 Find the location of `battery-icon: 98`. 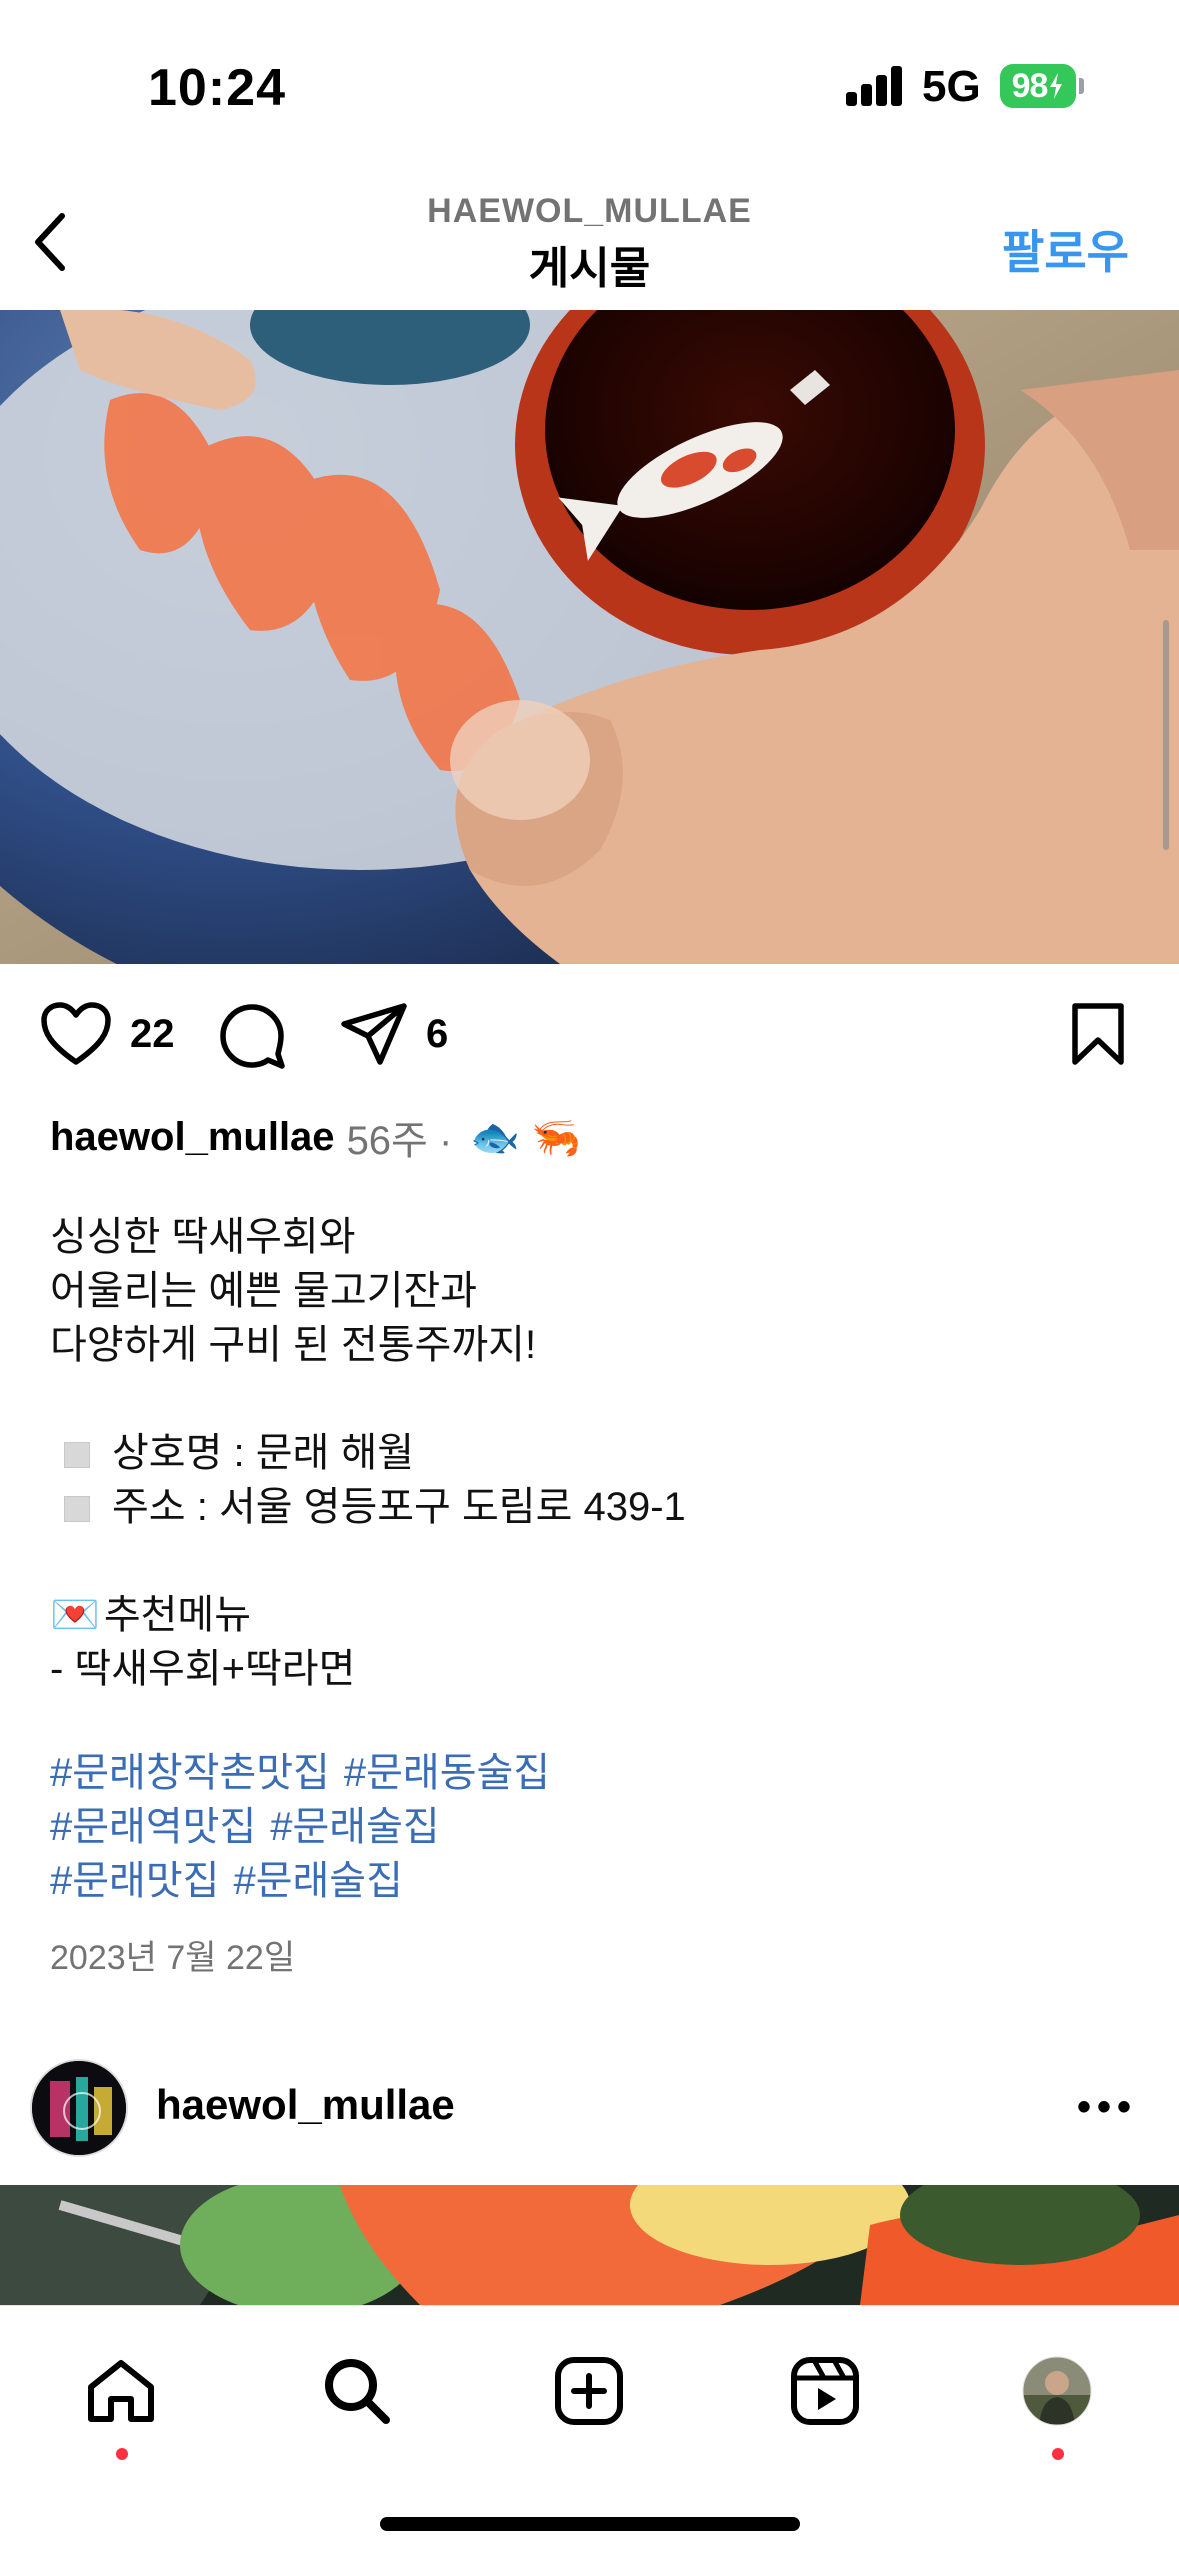

battery-icon: 98 is located at coordinates (1038, 86).